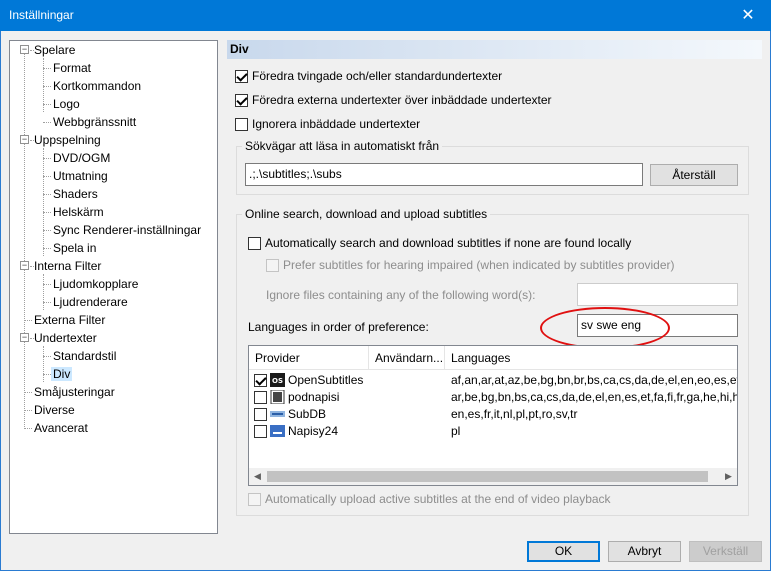 The height and width of the screenshot is (571, 771). What do you see at coordinates (444, 174) in the screenshot?
I see `autoload-paths-input: .;.\subtitles;.\subs` at bounding box center [444, 174].